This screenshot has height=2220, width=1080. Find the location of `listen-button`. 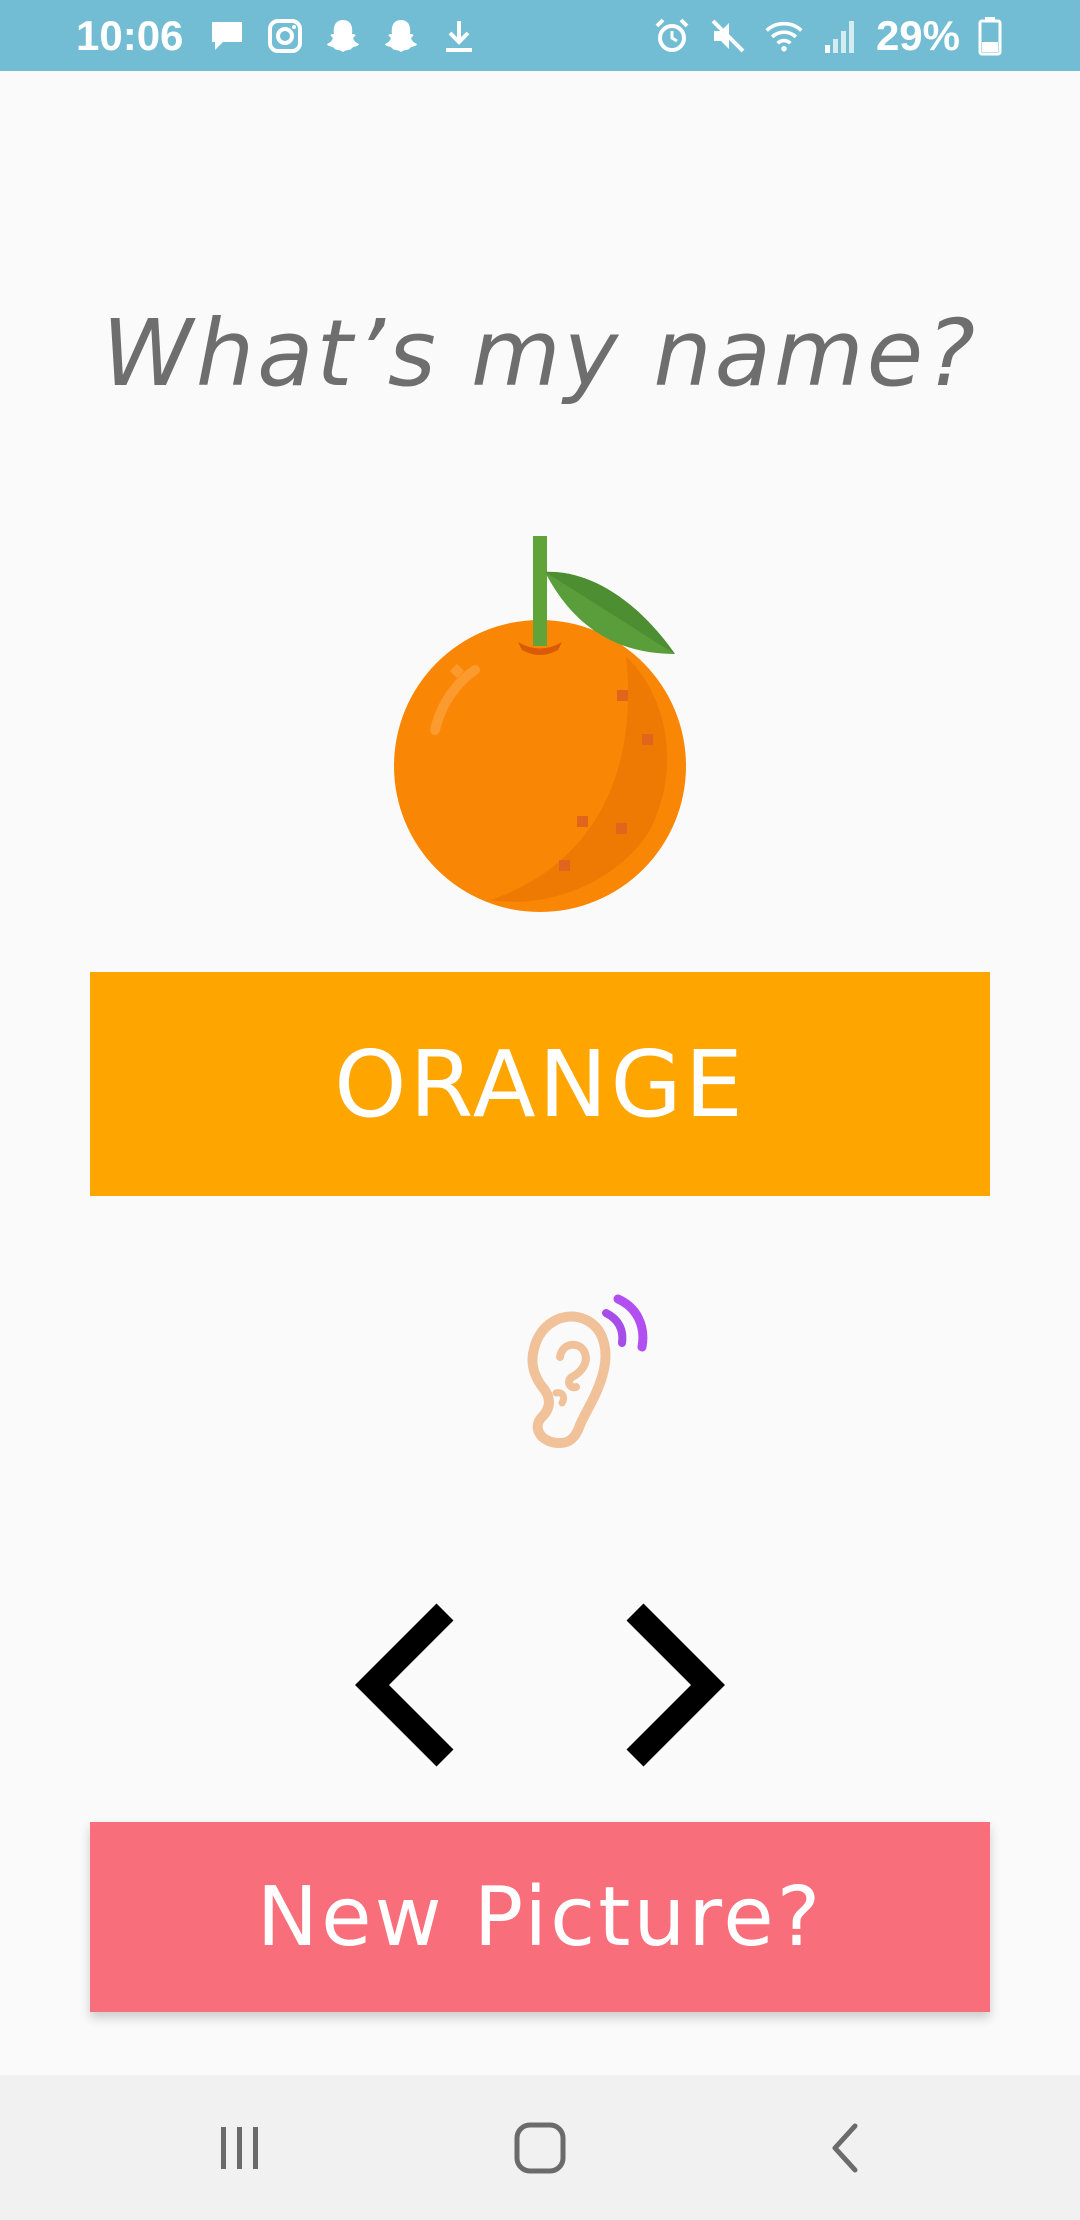

listen-button is located at coordinates (575, 1375).